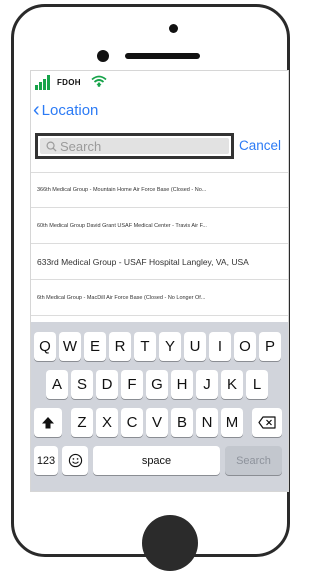 This screenshot has height=571, width=320. Describe the element at coordinates (157, 422) in the screenshot. I see `key-v: V` at that location.